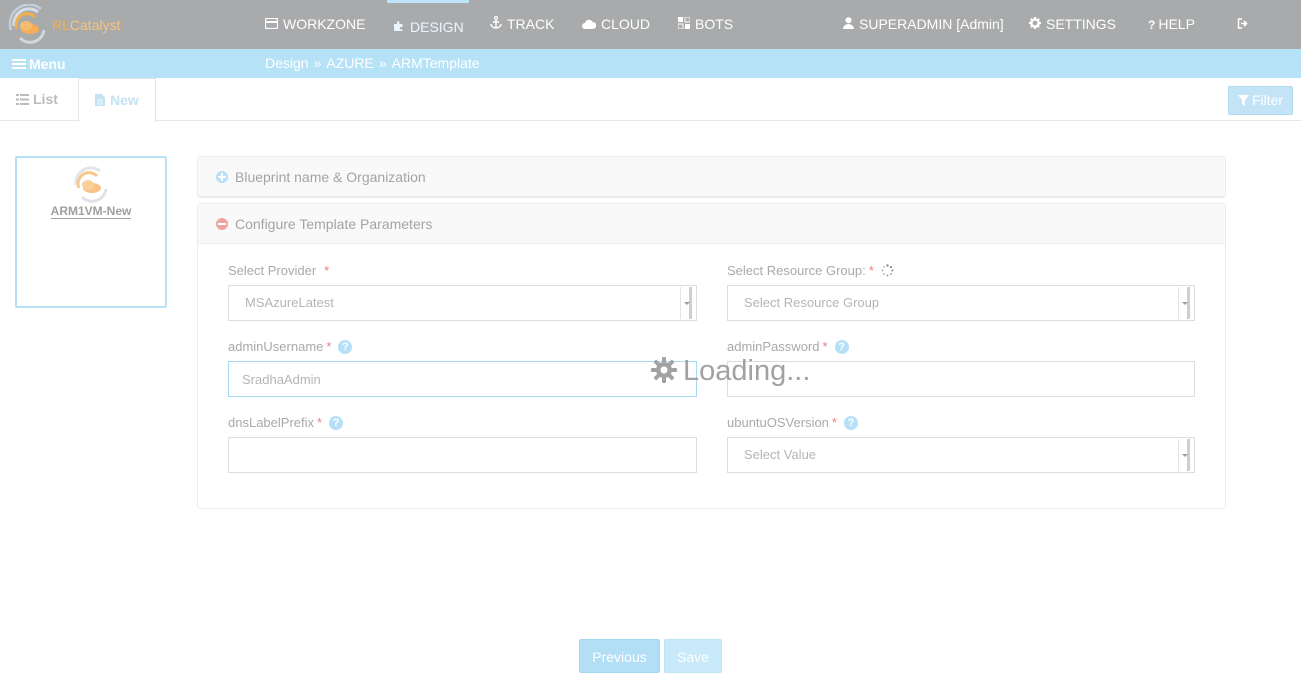  Describe the element at coordinates (91, 184) in the screenshot. I see `blueprint-logo-icon` at that location.